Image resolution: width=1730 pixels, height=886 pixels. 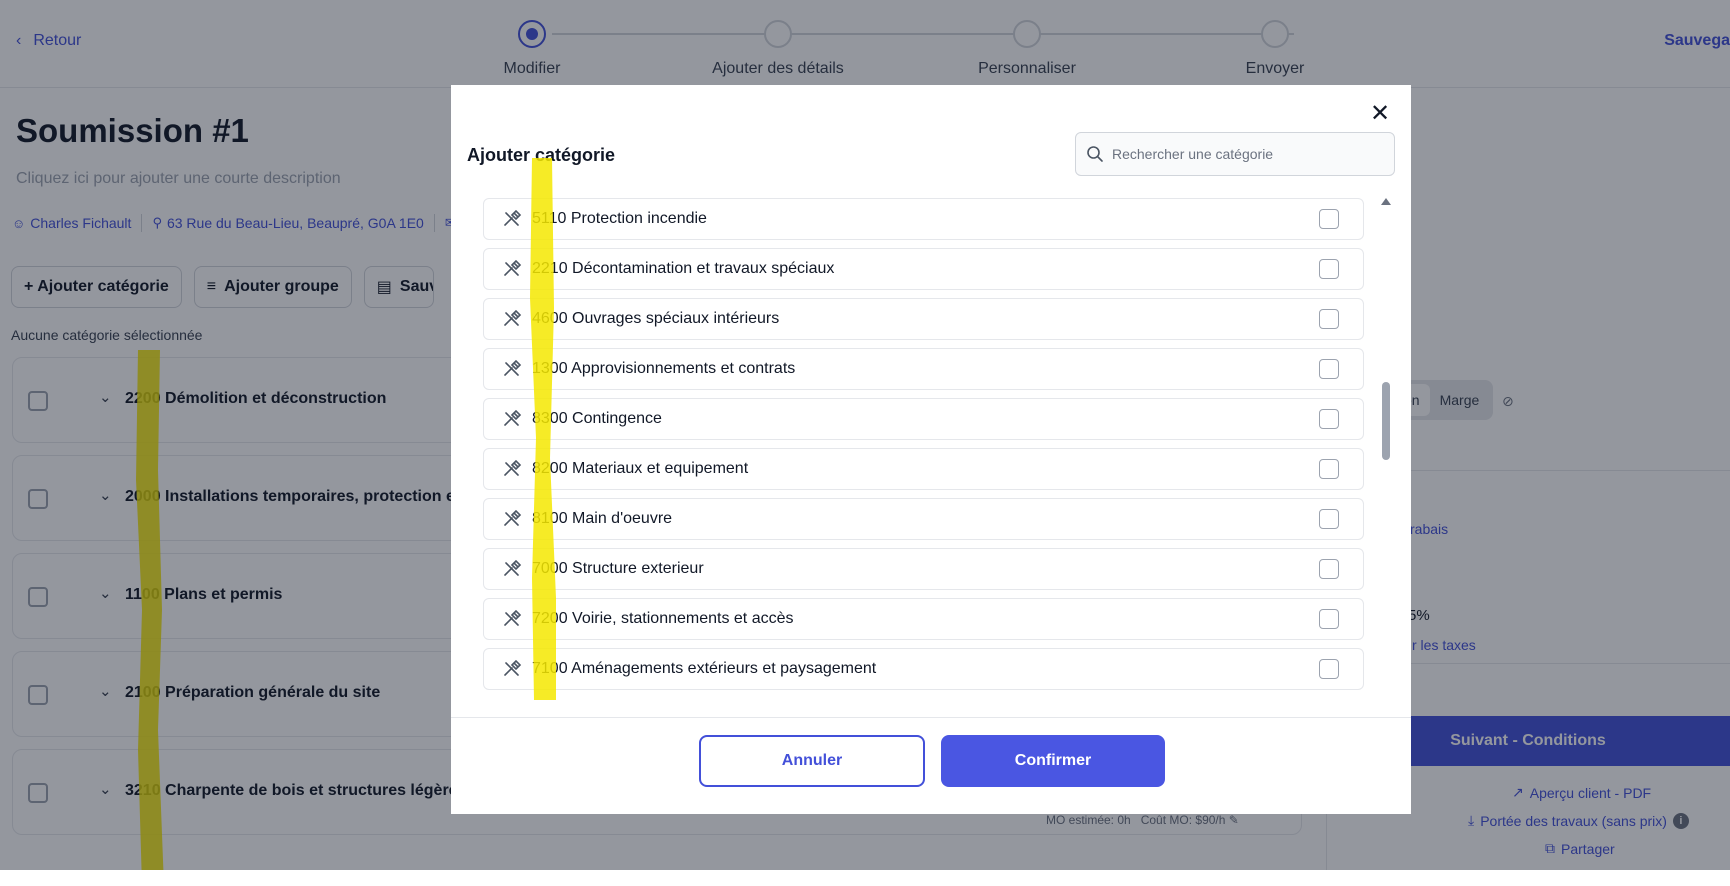 What do you see at coordinates (923, 569) in the screenshot?
I see `list-item: 7000 Structure exterieur` at bounding box center [923, 569].